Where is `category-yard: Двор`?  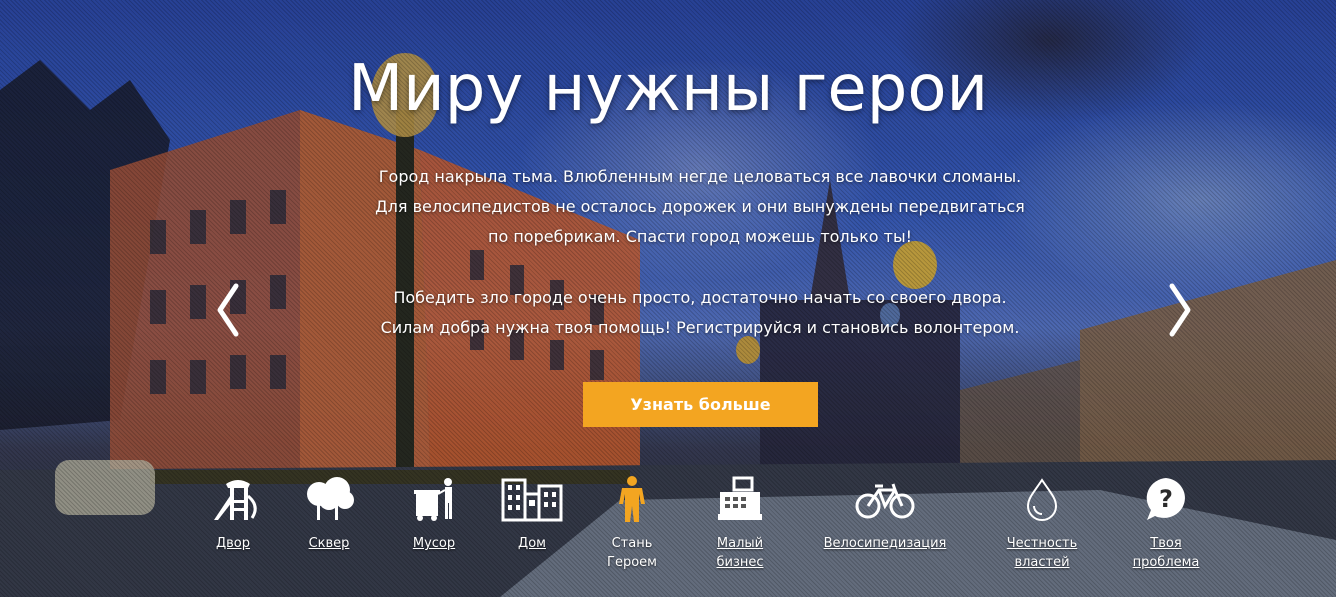
category-yard: Двор is located at coordinates (233, 514).